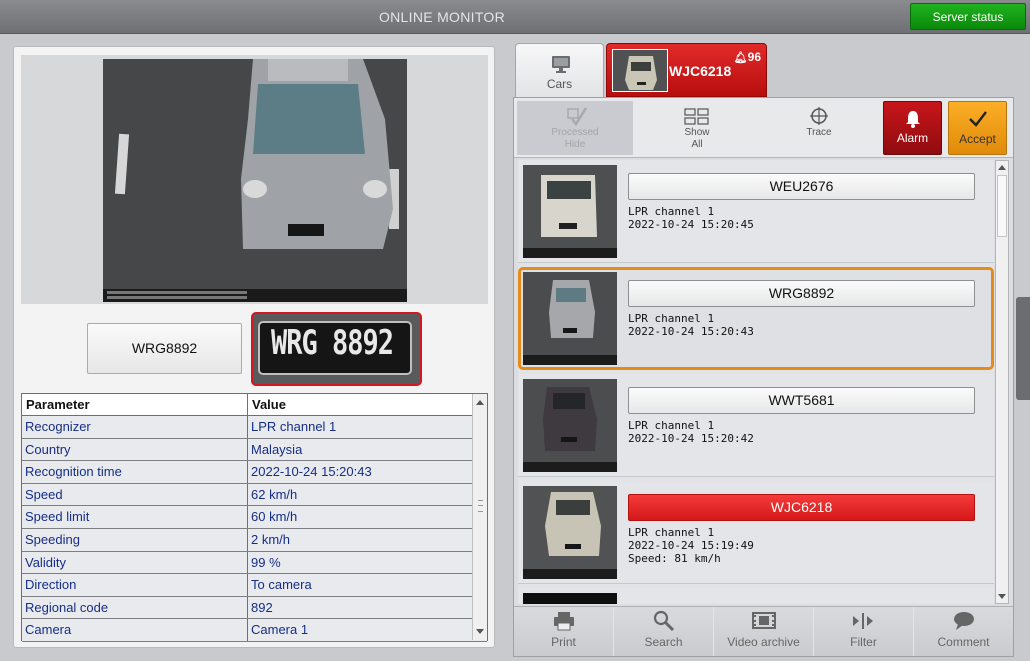 The image size is (1030, 661). I want to click on param-name: Speed, so click(135, 494).